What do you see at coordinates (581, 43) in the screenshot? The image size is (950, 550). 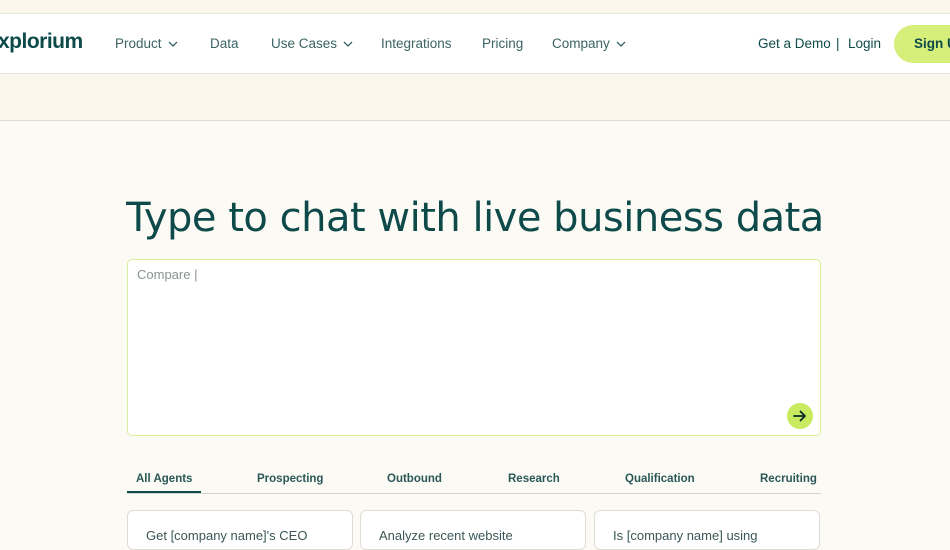 I see `nav-company-label: Company` at bounding box center [581, 43].